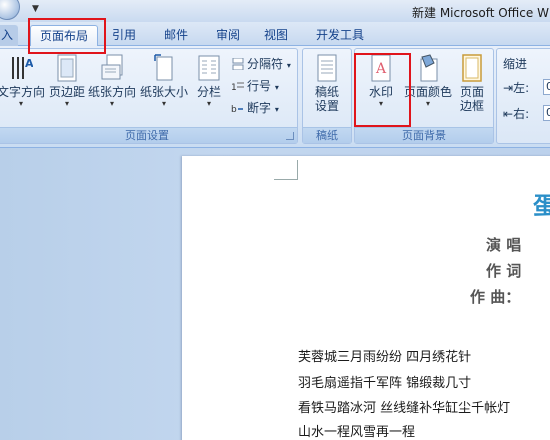  Describe the element at coordinates (471, 92) in the screenshot. I see `page-borders-label-1: 页面` at that location.